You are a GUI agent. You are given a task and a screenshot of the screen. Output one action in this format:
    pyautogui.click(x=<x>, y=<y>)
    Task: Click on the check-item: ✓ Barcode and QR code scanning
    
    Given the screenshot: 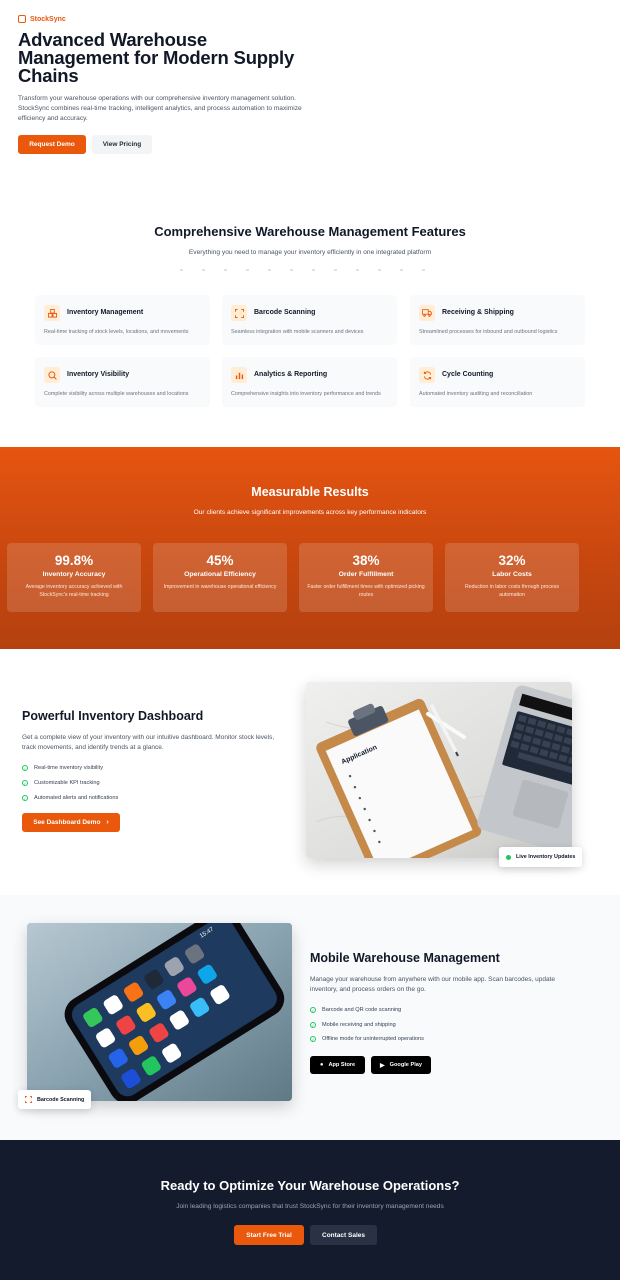 What is the action you would take?
    pyautogui.click(x=355, y=1010)
    